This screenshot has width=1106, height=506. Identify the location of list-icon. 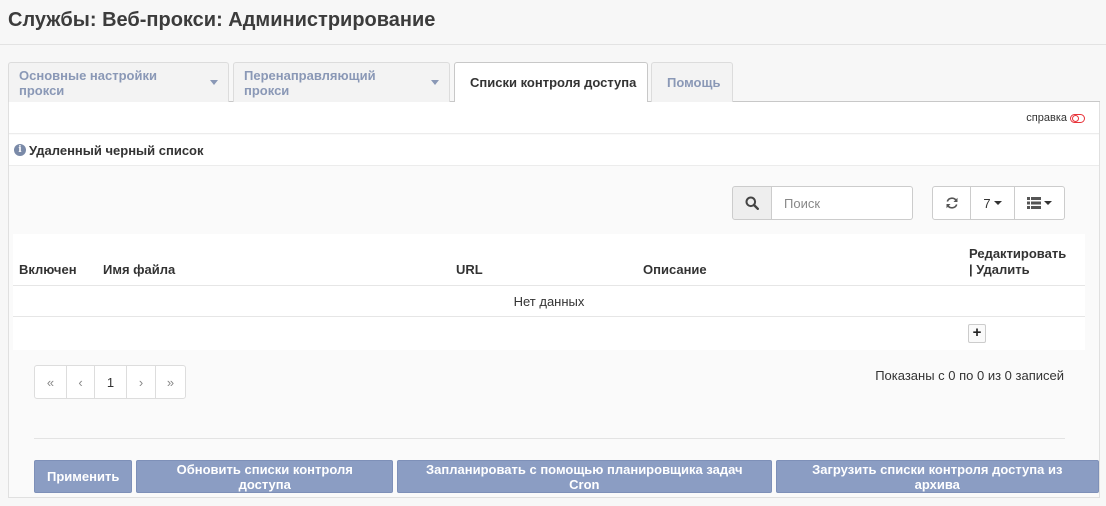
(1034, 203).